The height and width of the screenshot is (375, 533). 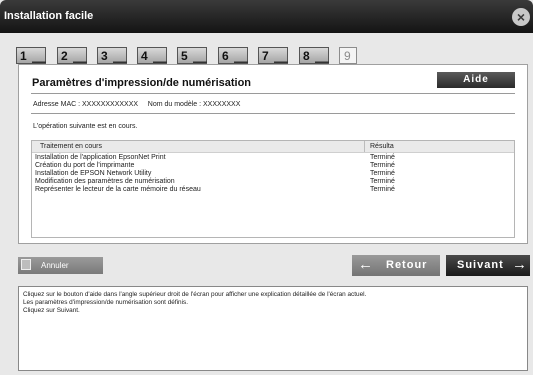 What do you see at coordinates (382, 146) in the screenshot?
I see `column-header-result: Résulta` at bounding box center [382, 146].